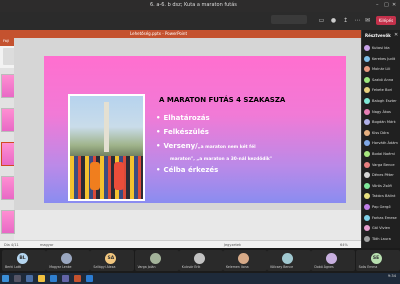 This screenshot has height=284, width=400. What do you see at coordinates (382, 207) in the screenshot?
I see `participant-row: Pap Gergő` at bounding box center [382, 207].